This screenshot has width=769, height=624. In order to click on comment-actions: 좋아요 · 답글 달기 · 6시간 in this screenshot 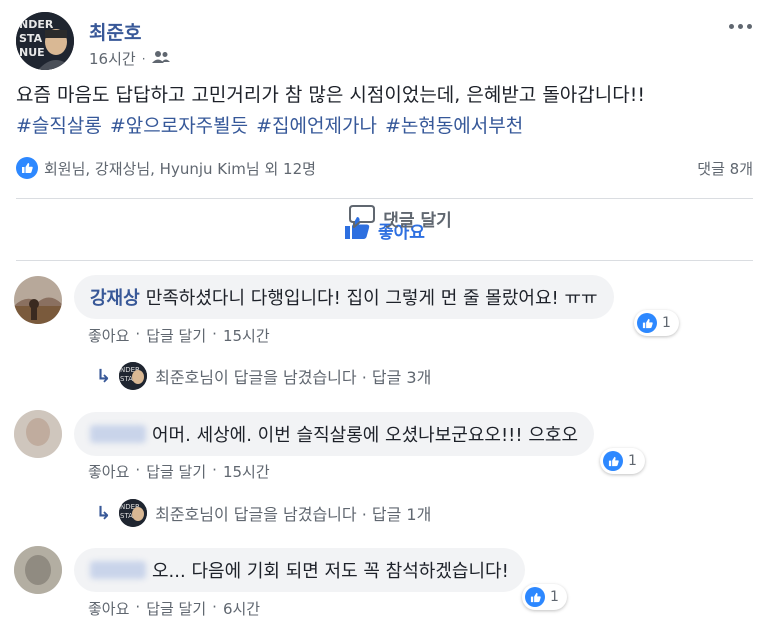, I will do `click(174, 608)`.